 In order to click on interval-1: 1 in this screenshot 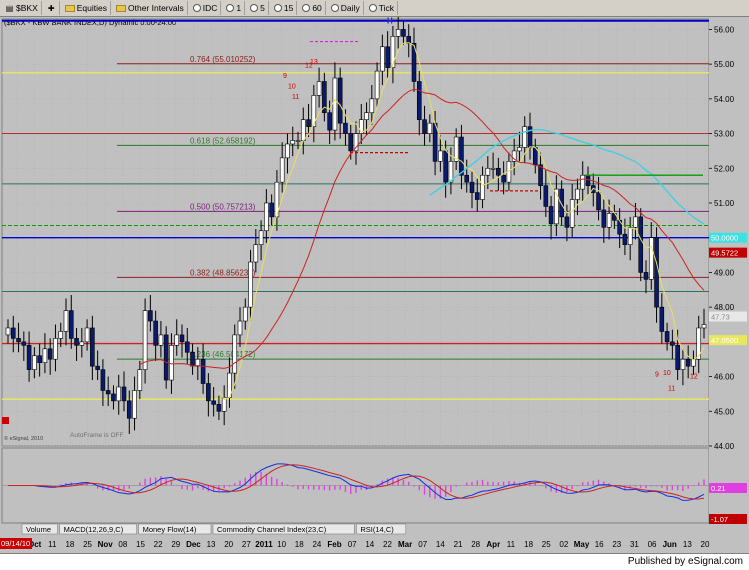, I will do `click(234, 8)`.